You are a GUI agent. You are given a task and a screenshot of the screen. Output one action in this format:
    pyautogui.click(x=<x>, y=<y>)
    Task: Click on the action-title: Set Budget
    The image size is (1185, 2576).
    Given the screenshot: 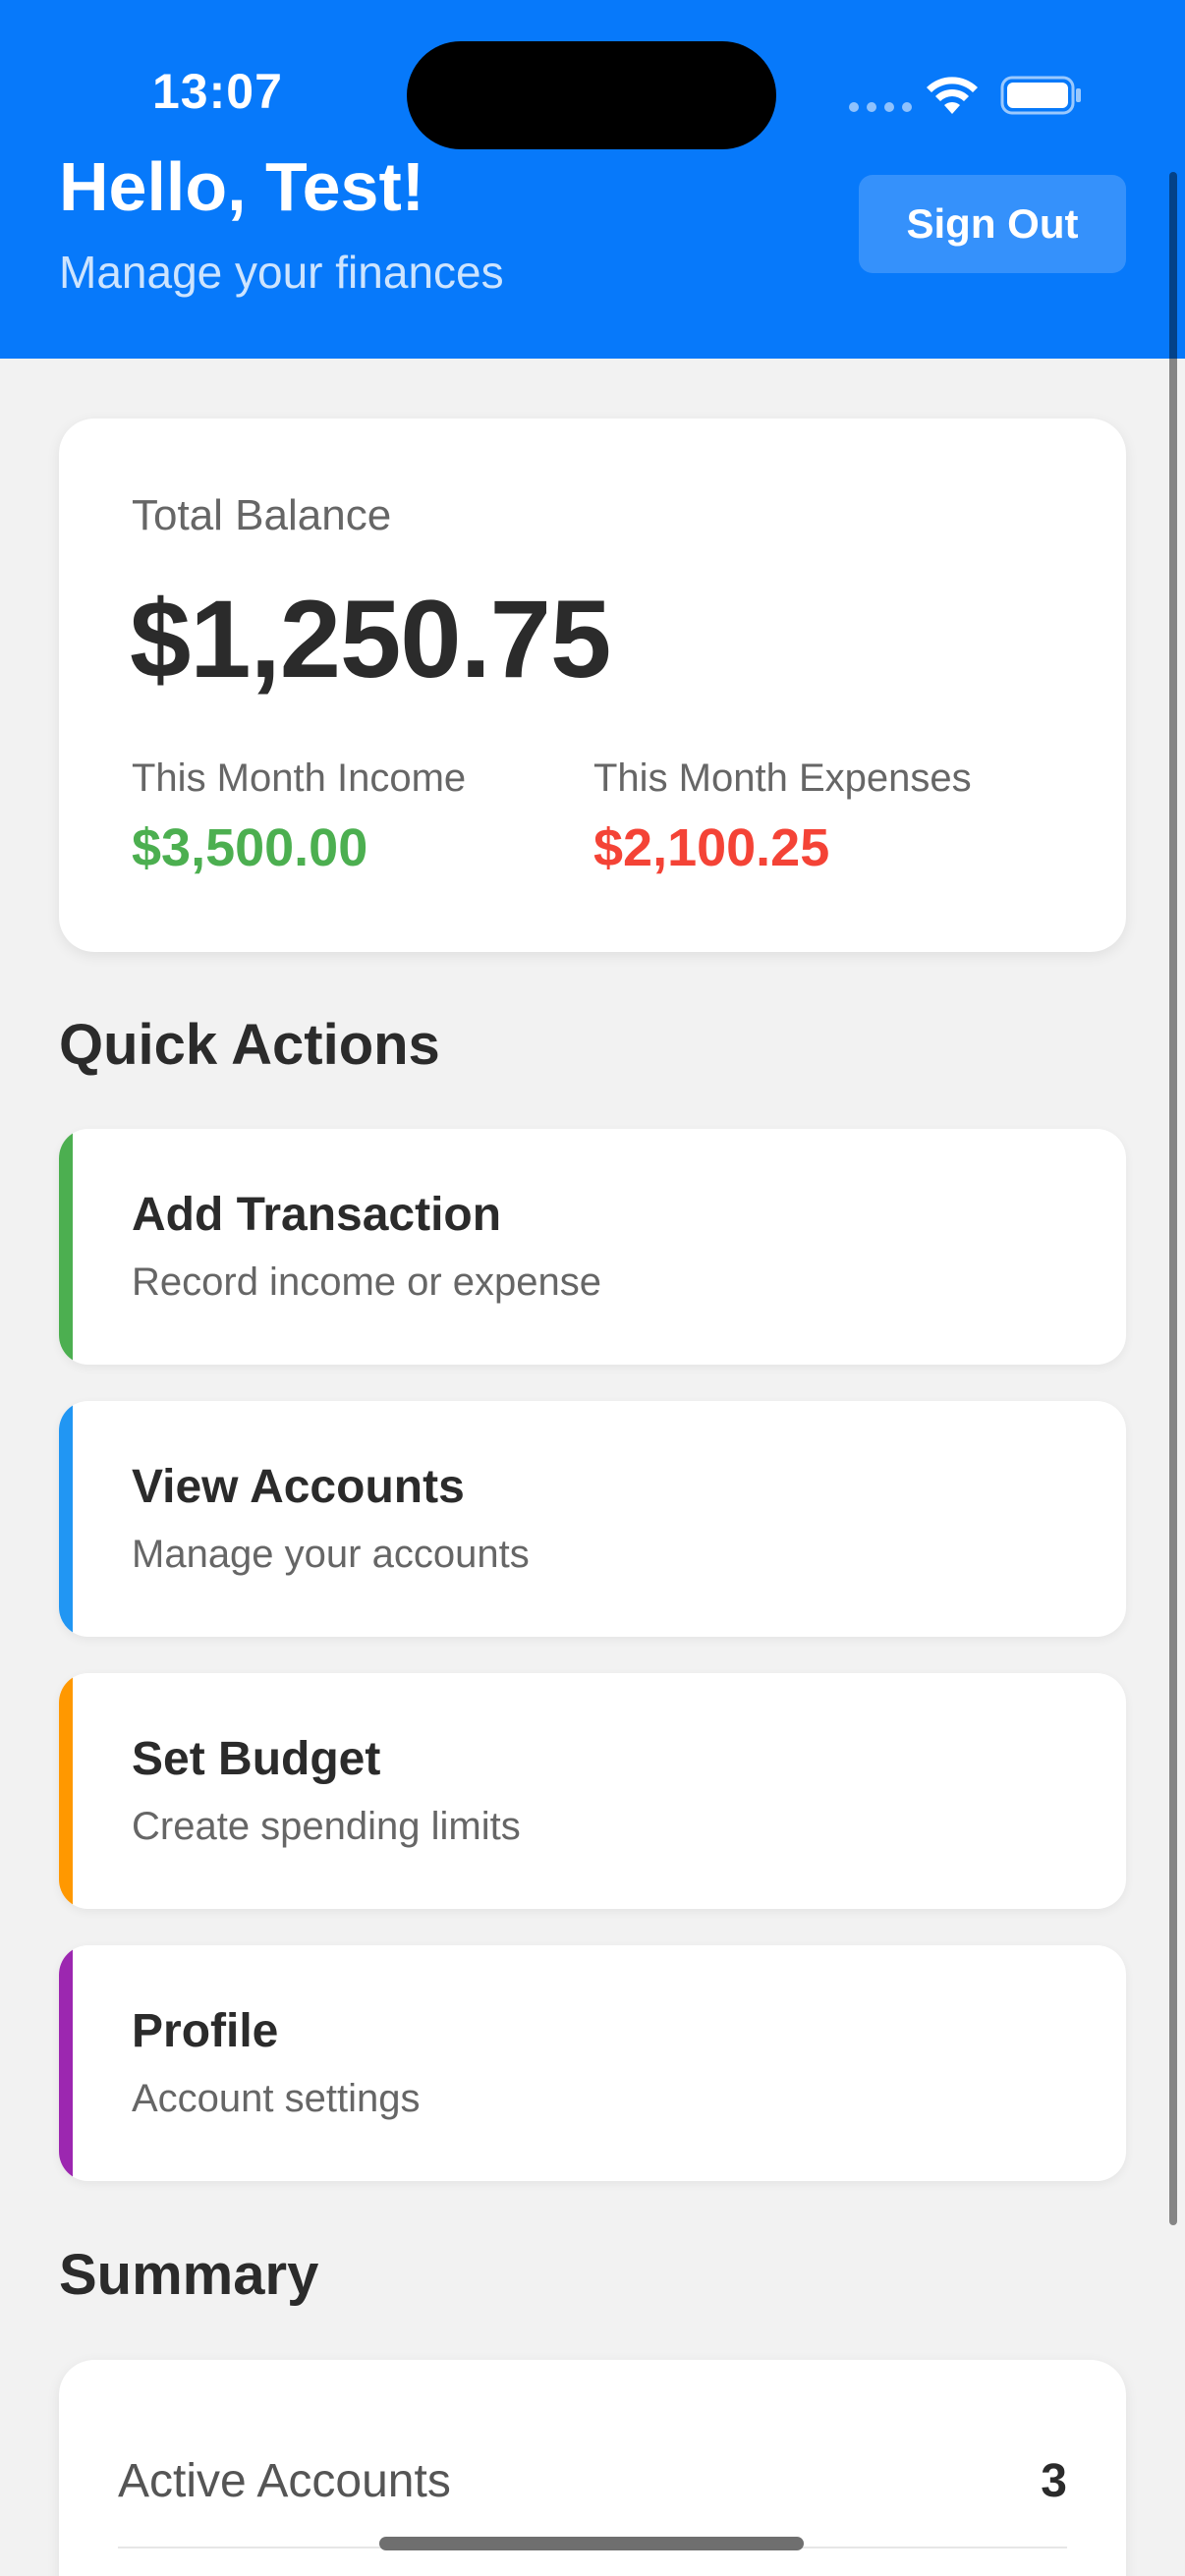 What is the action you would take?
    pyautogui.click(x=256, y=1759)
    